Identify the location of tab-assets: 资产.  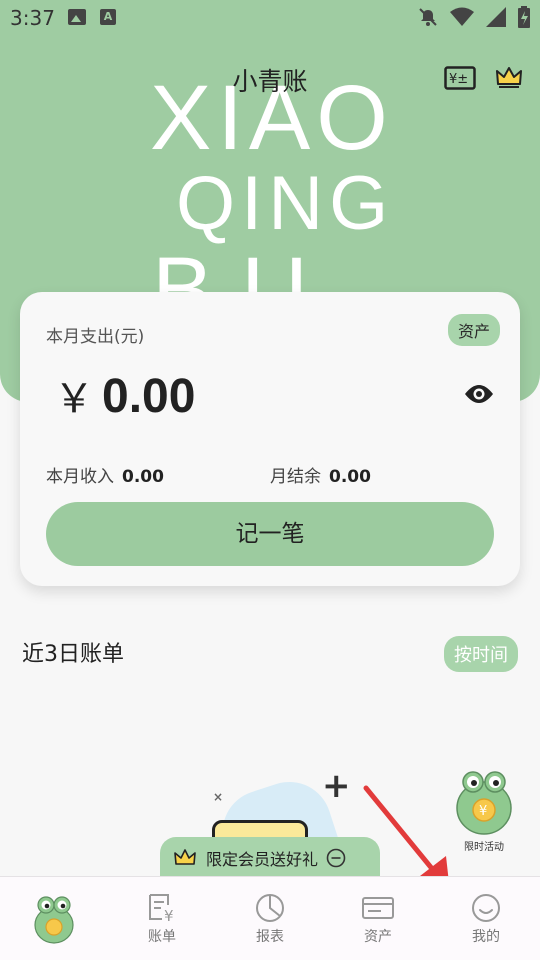
(378, 918).